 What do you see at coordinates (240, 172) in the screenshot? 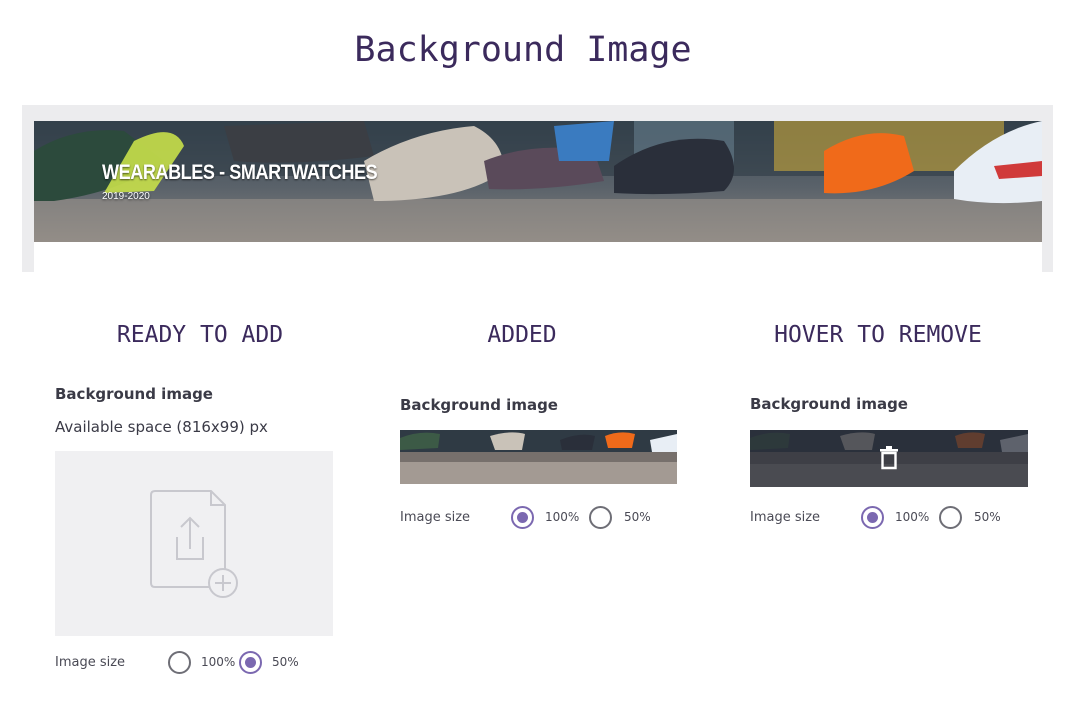
I see `banner-title: WEARABLES - SMARTWATCHES` at bounding box center [240, 172].